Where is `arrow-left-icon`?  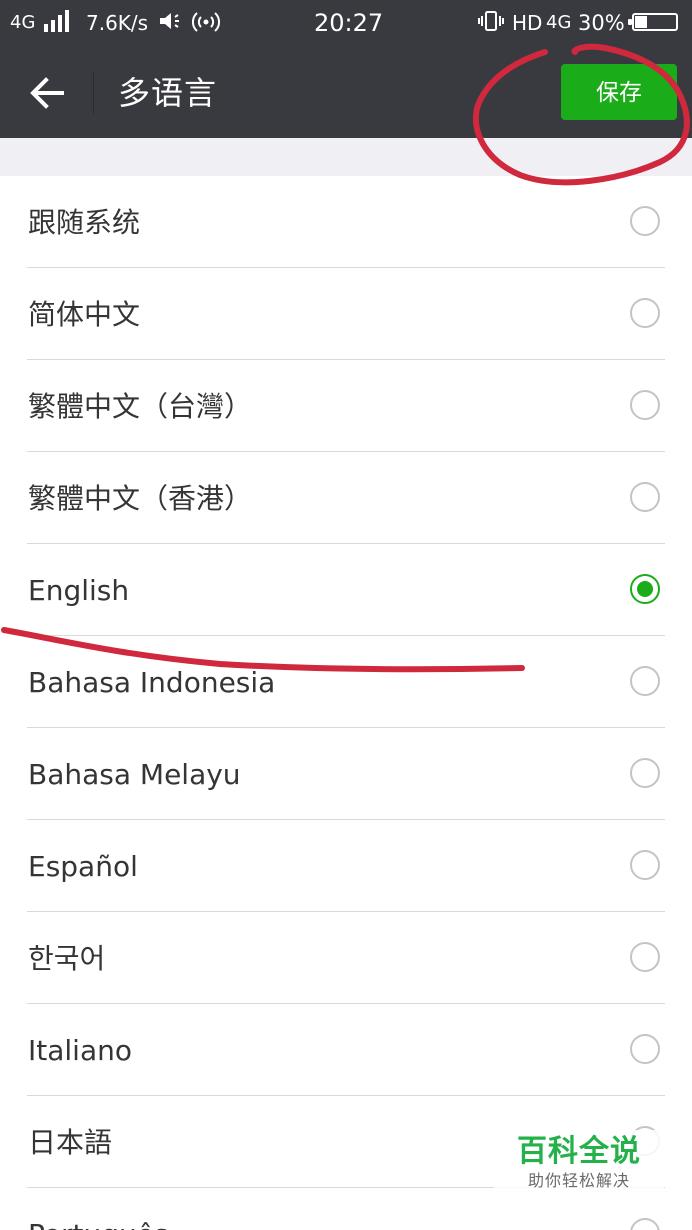
arrow-left-icon is located at coordinates (47, 93).